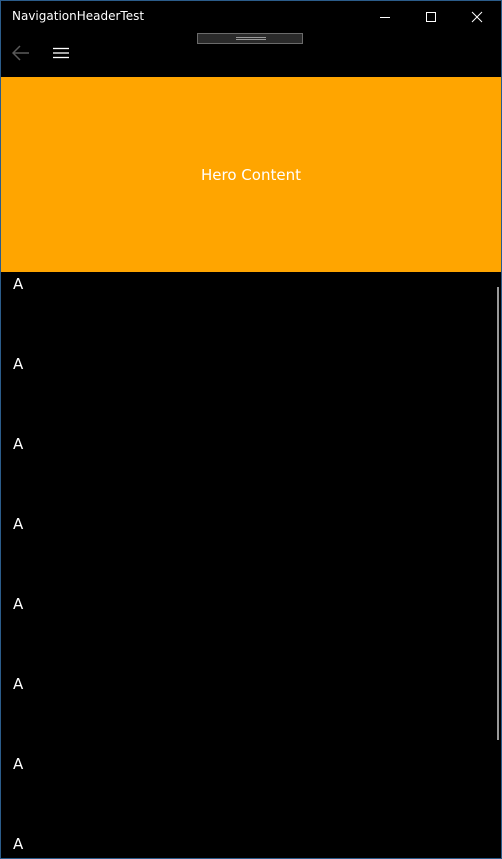 This screenshot has width=502, height=859. I want to click on back-arrow-icon, so click(20, 53).